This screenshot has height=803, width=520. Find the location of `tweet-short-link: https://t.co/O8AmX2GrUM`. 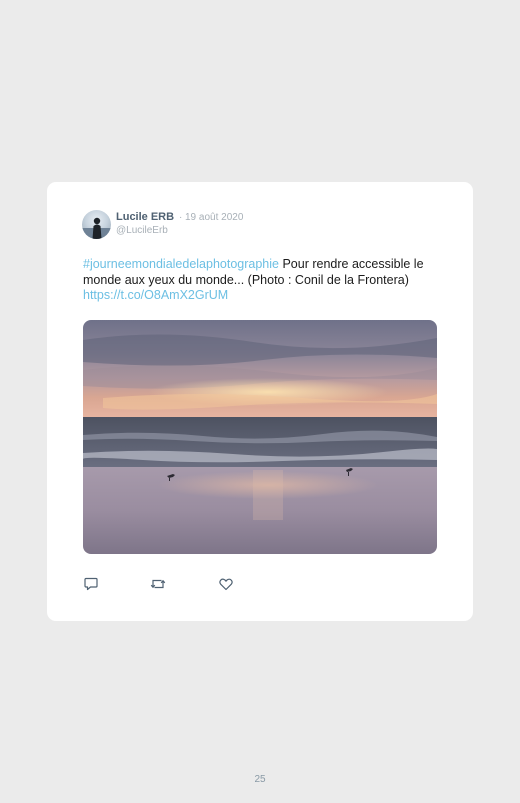

tweet-short-link: https://t.co/O8AmX2GrUM is located at coordinates (155, 295).